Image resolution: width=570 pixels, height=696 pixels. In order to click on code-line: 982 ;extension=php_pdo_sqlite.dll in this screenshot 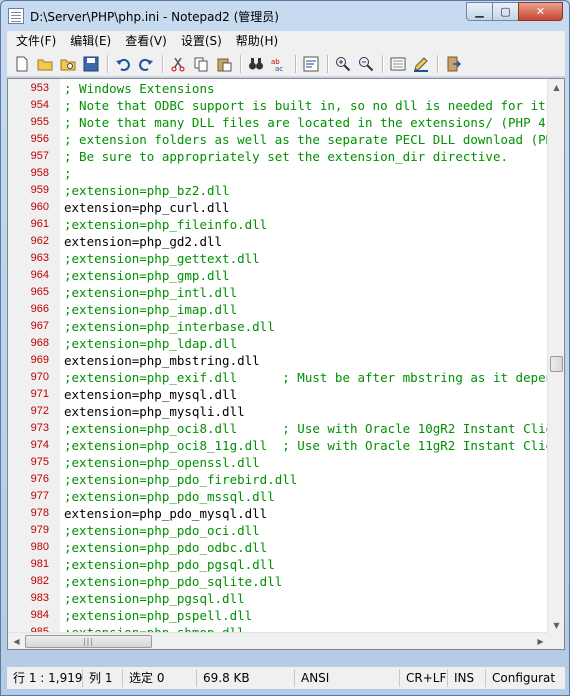, I will do `click(278, 581)`.